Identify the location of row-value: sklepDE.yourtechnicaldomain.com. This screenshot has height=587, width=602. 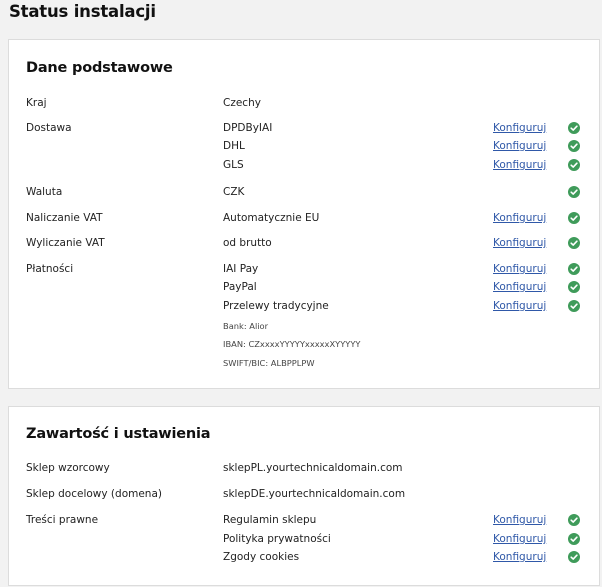
(314, 494).